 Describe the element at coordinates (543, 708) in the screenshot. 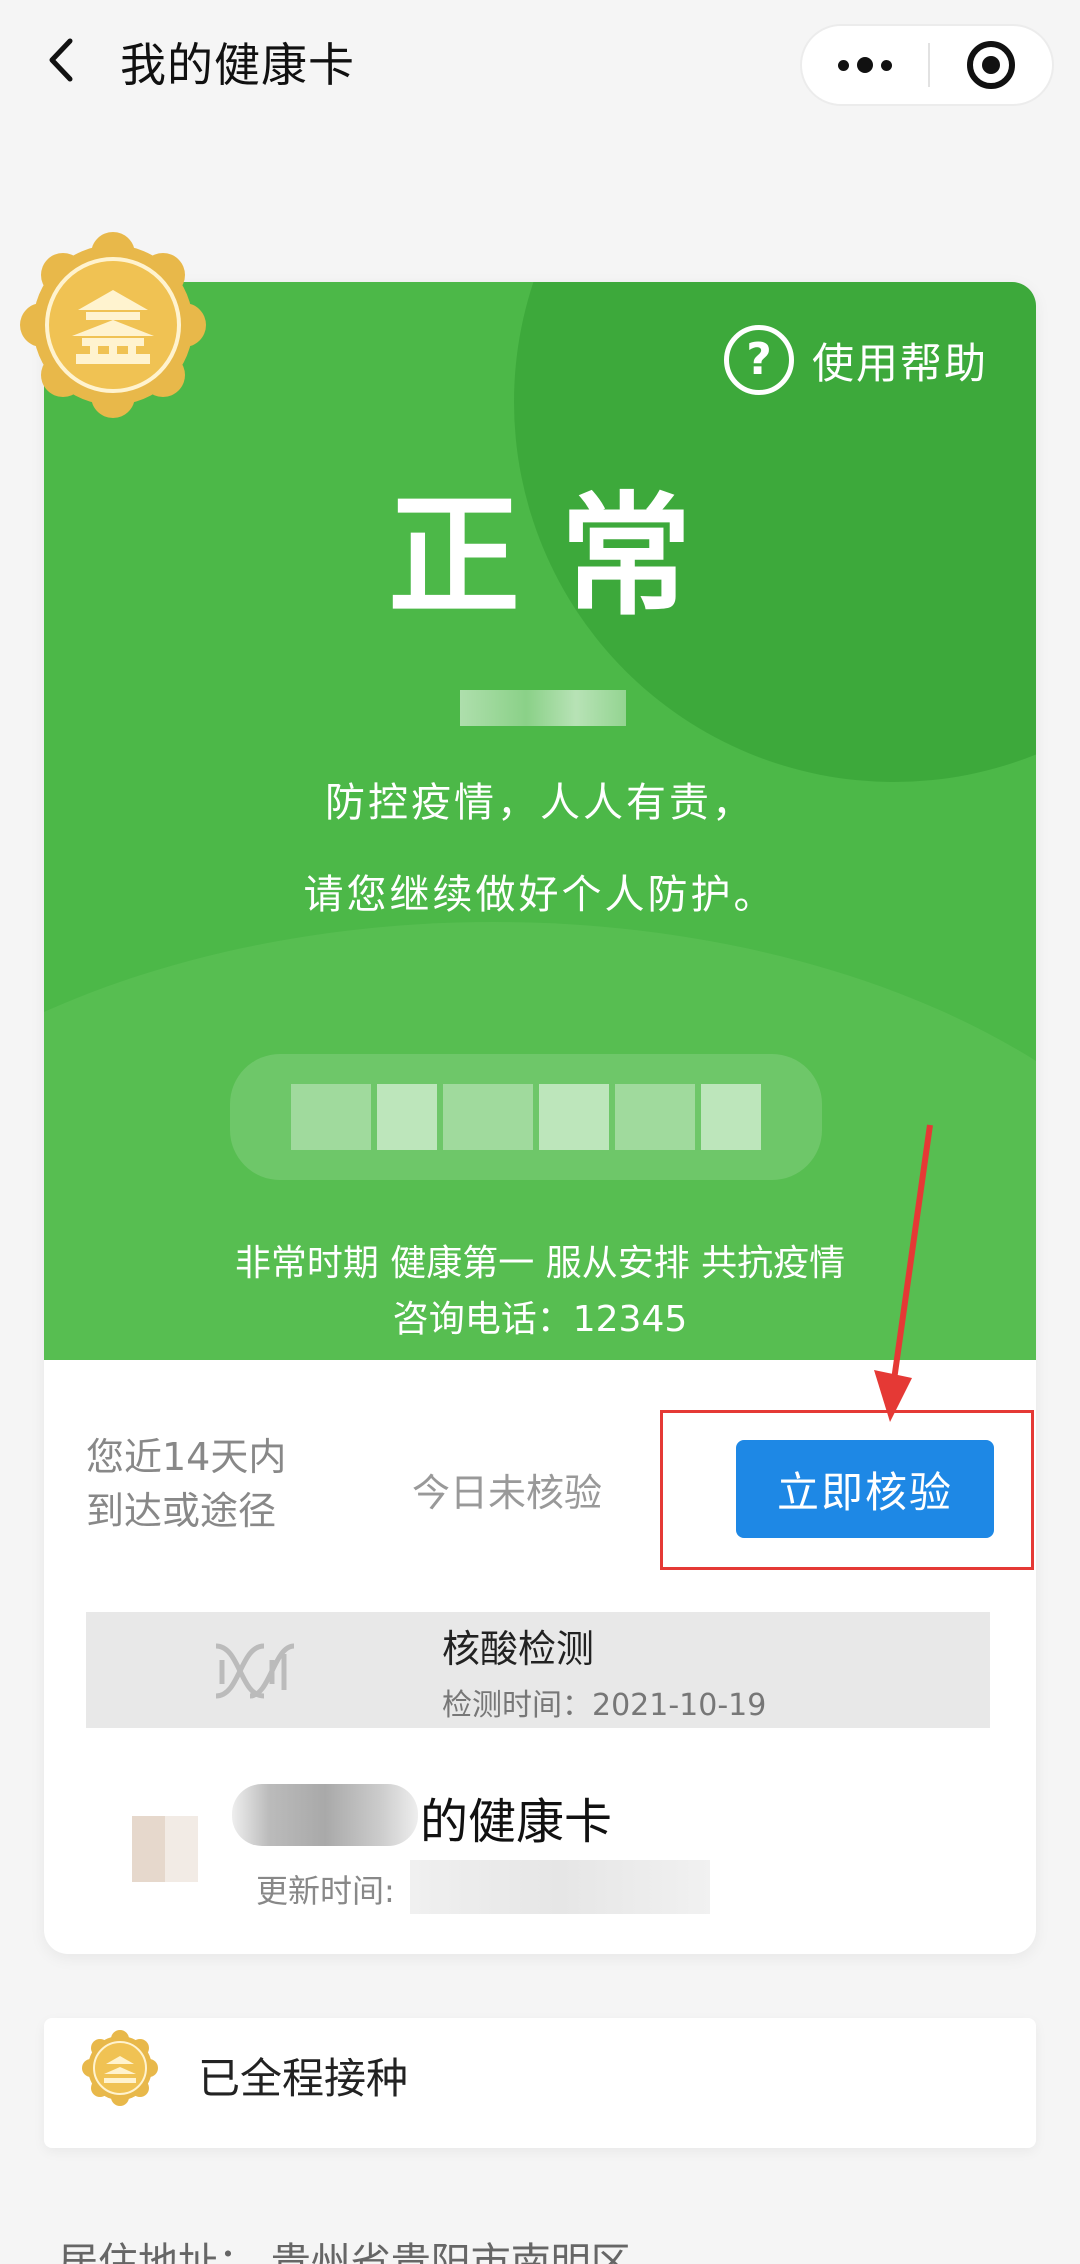

I see `blurred-name` at that location.